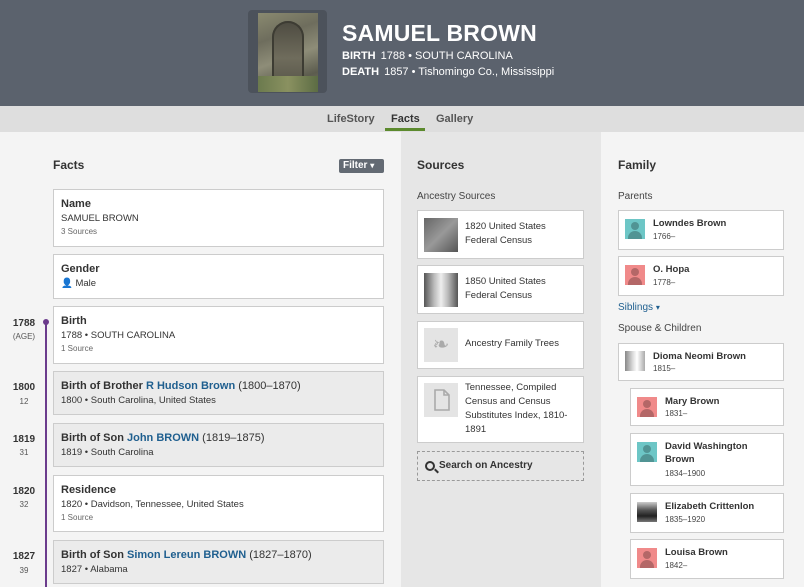  I want to click on search-icon, so click(430, 466).